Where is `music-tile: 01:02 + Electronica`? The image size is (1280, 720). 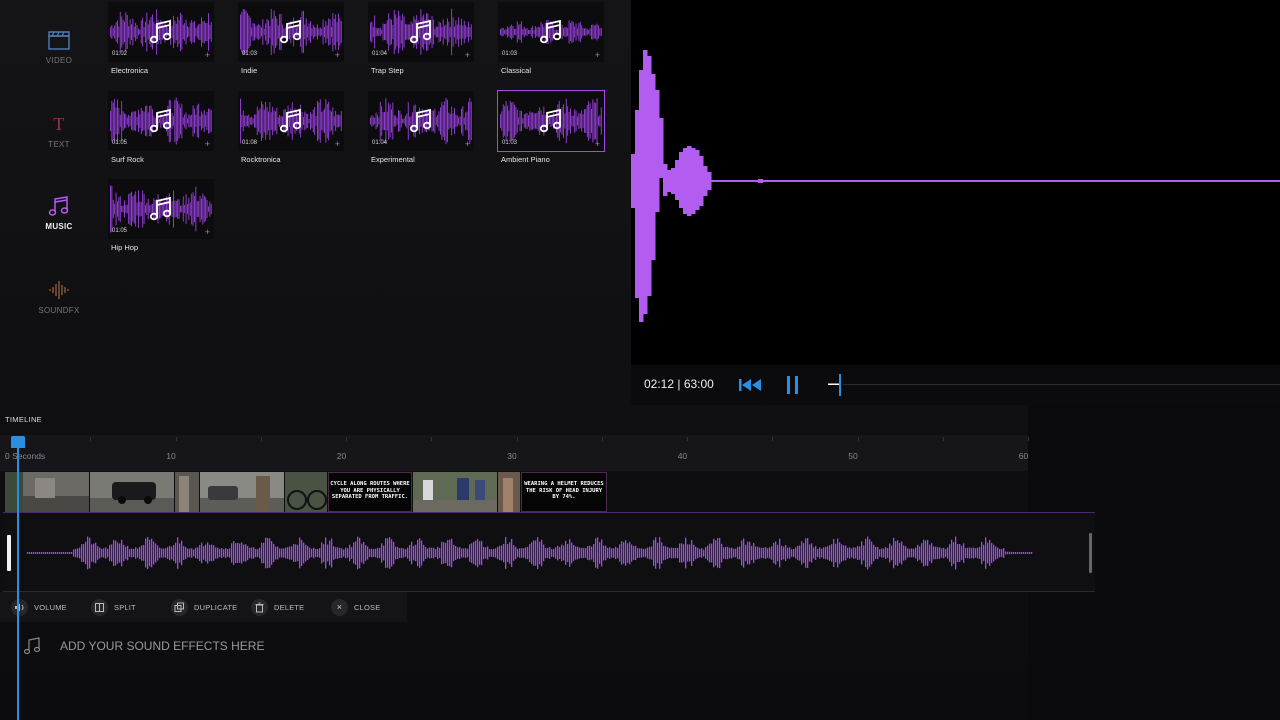 music-tile: 01:02 + Electronica is located at coordinates (163, 40).